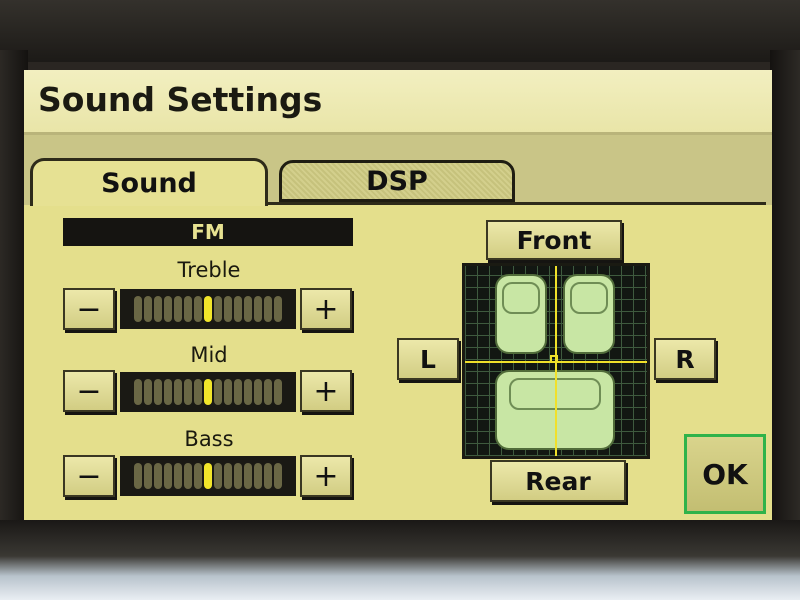 The height and width of the screenshot is (600, 800). I want to click on right-button: R, so click(685, 359).